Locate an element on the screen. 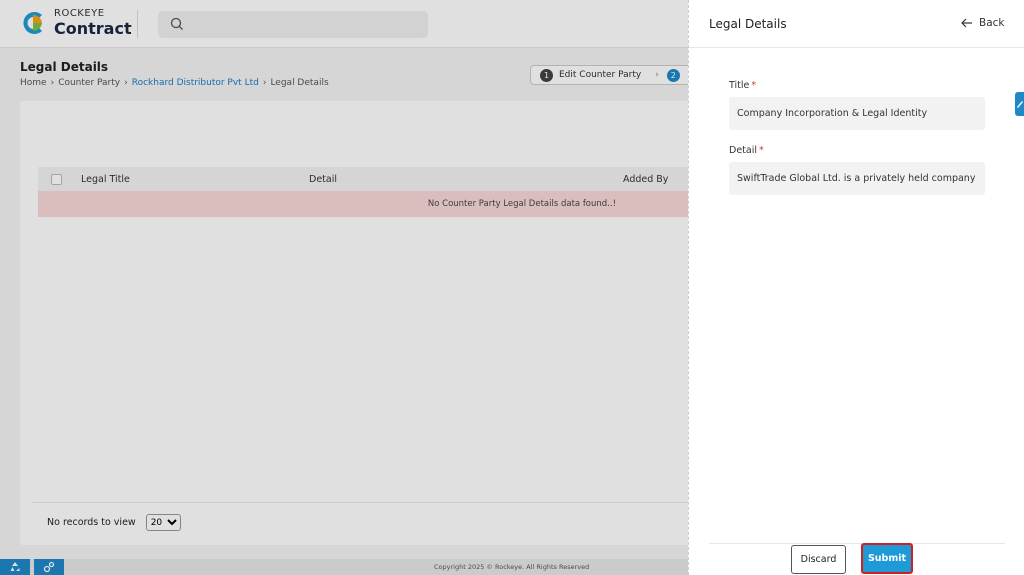 This screenshot has width=1024, height=575. submit-button: Submit is located at coordinates (887, 558).